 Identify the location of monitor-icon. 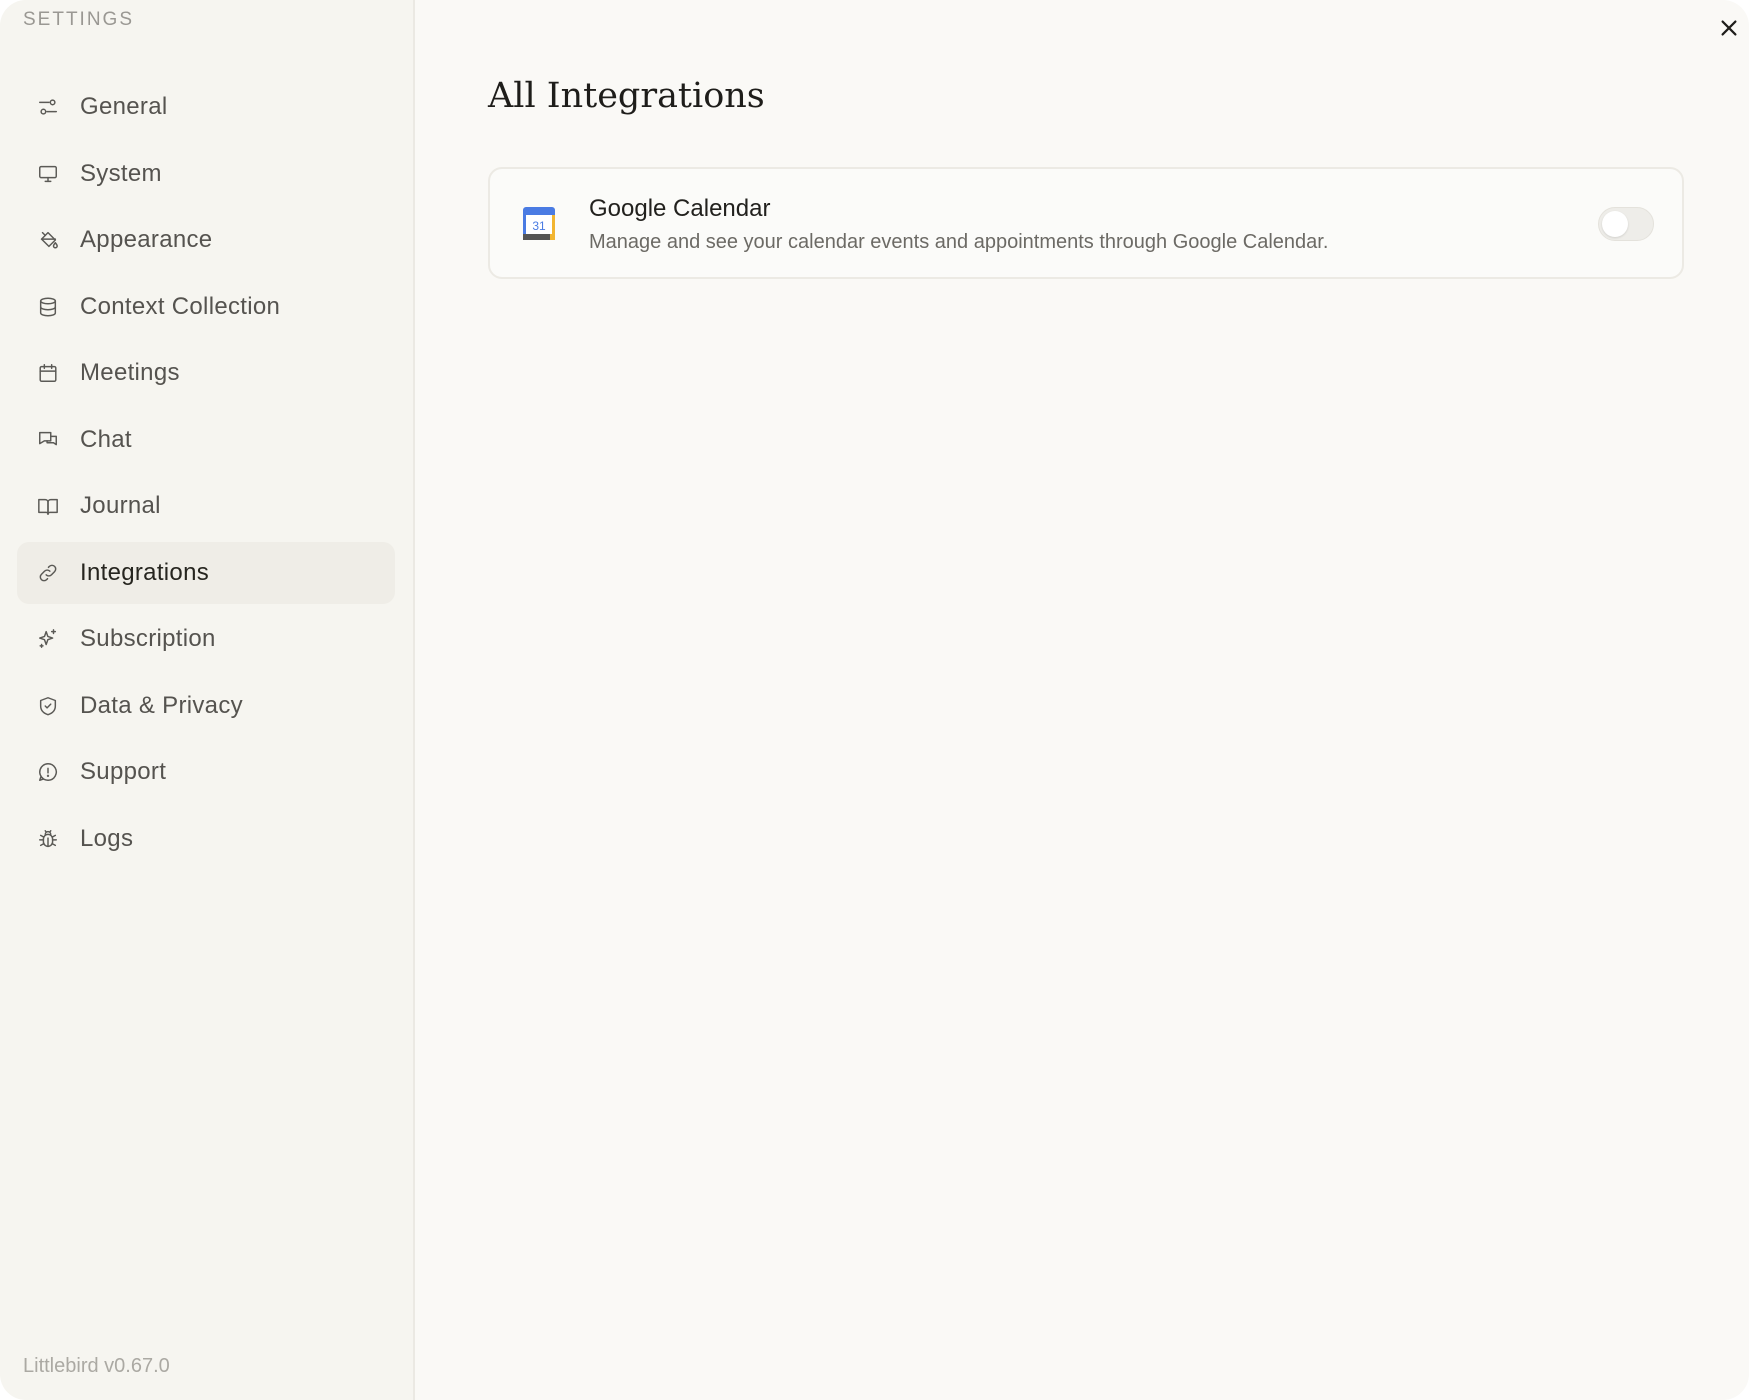
(48, 174).